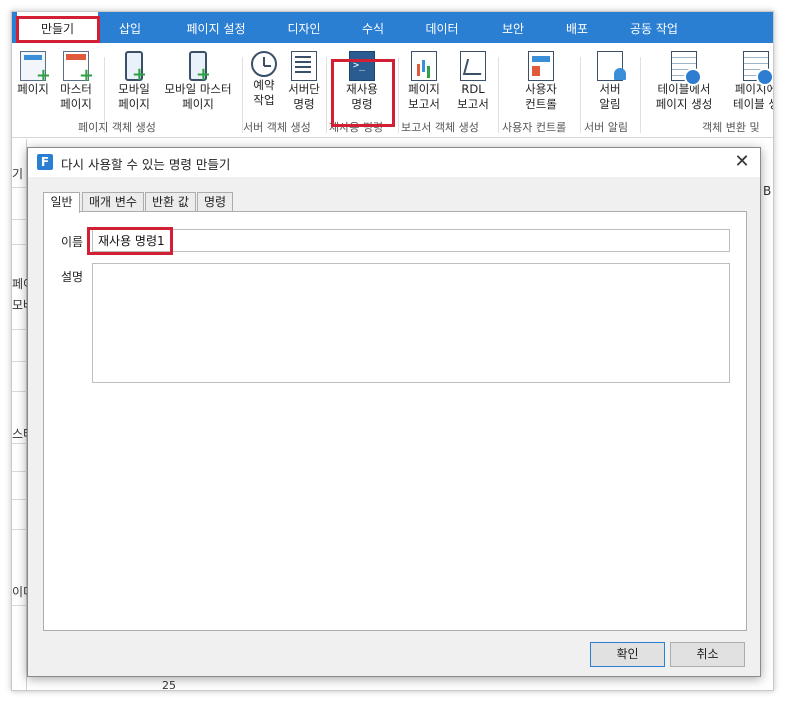 This screenshot has height=703, width=786. What do you see at coordinates (304, 27) in the screenshot?
I see `tab-design: 디자인` at bounding box center [304, 27].